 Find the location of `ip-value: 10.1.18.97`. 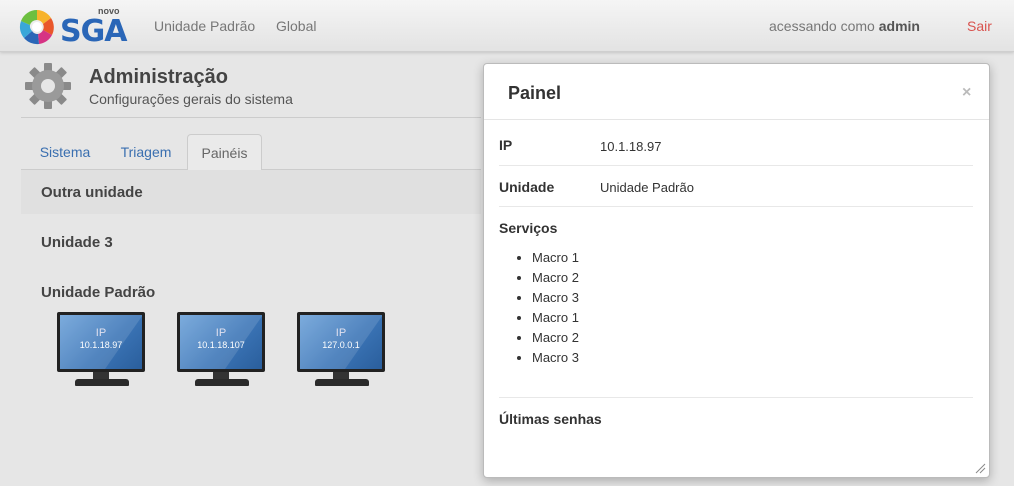

ip-value: 10.1.18.97 is located at coordinates (631, 146).